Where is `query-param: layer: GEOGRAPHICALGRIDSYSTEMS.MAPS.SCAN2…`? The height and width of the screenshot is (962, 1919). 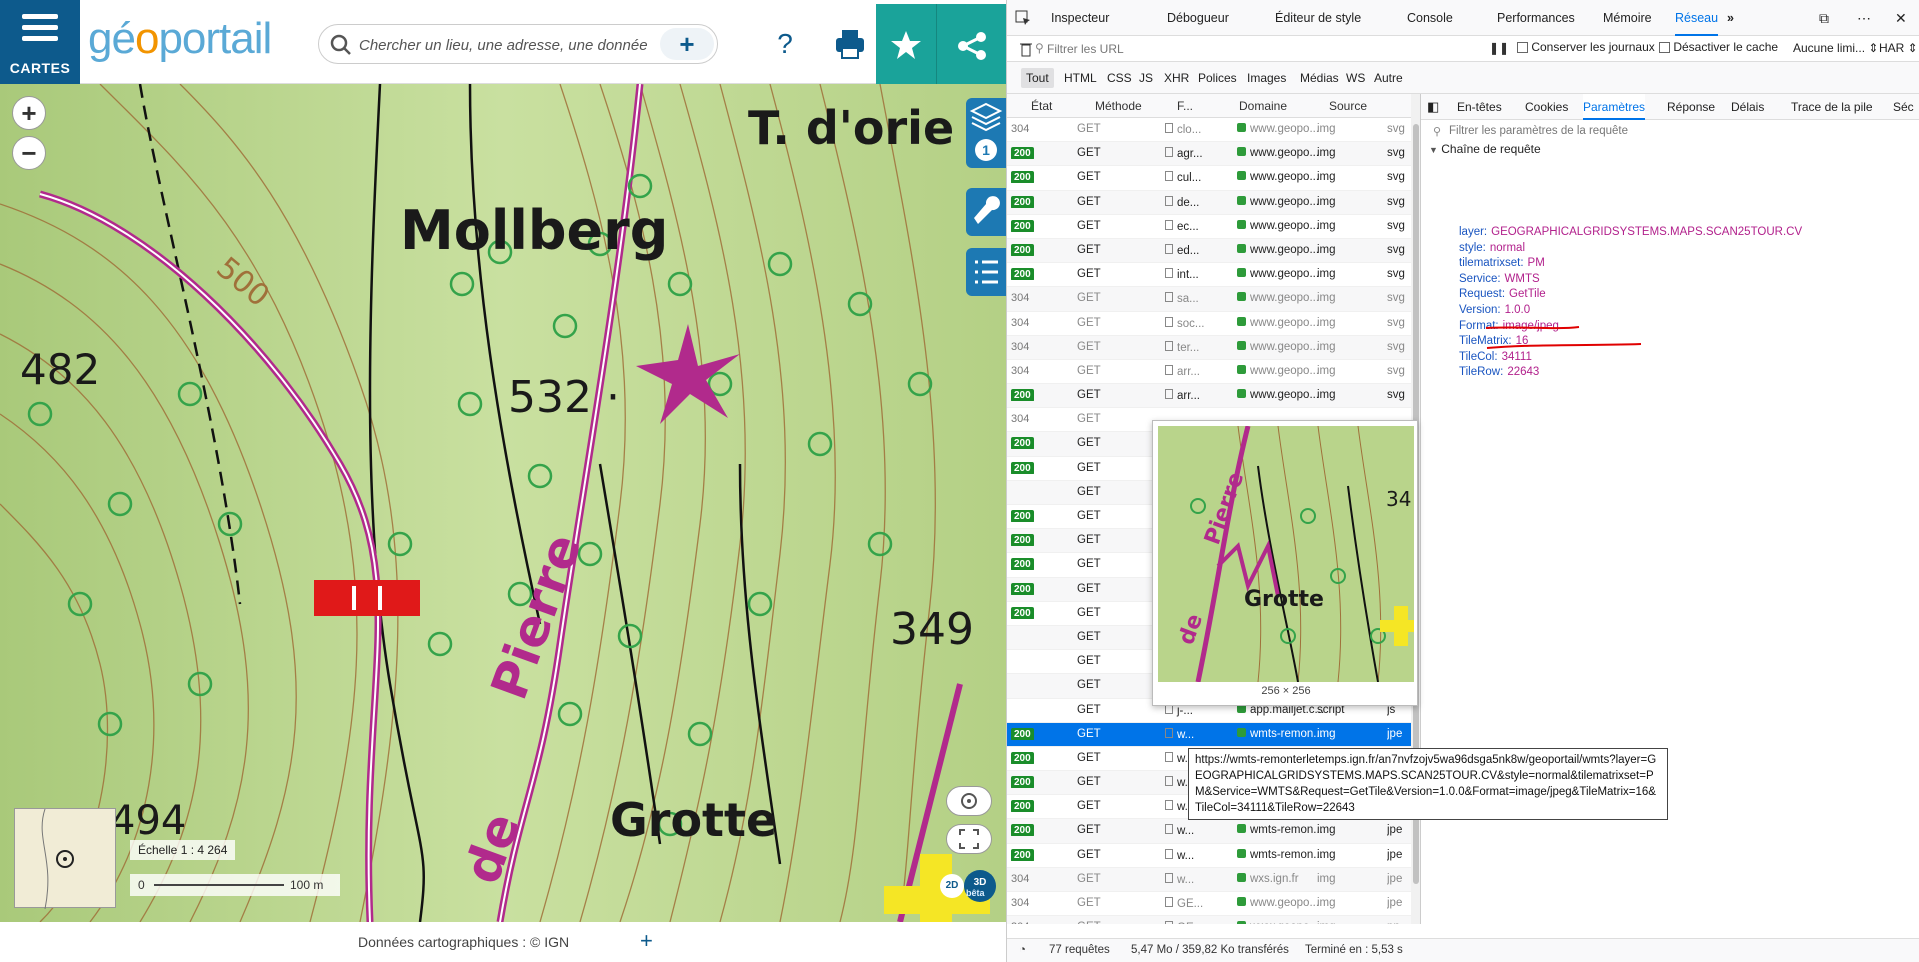
query-param: layer: GEOGRAPHICALGRIDSYSTEMS.MAPS.SCAN2… is located at coordinates (1630, 232).